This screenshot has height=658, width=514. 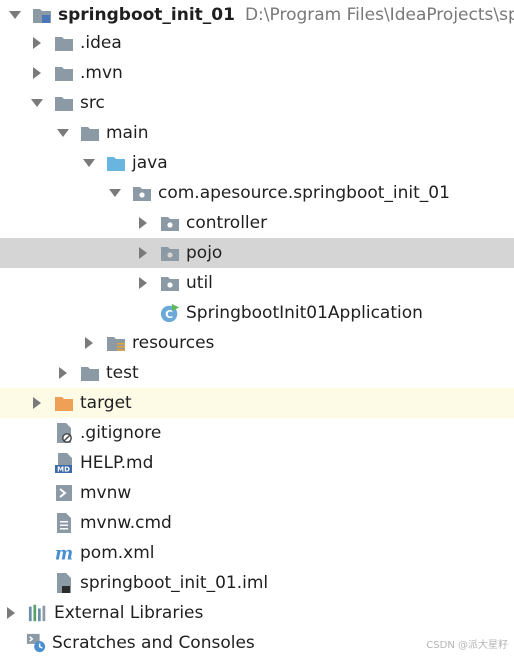 I want to click on project-path: D:\Program Files\IdeaProjects\sp, so click(x=379, y=15).